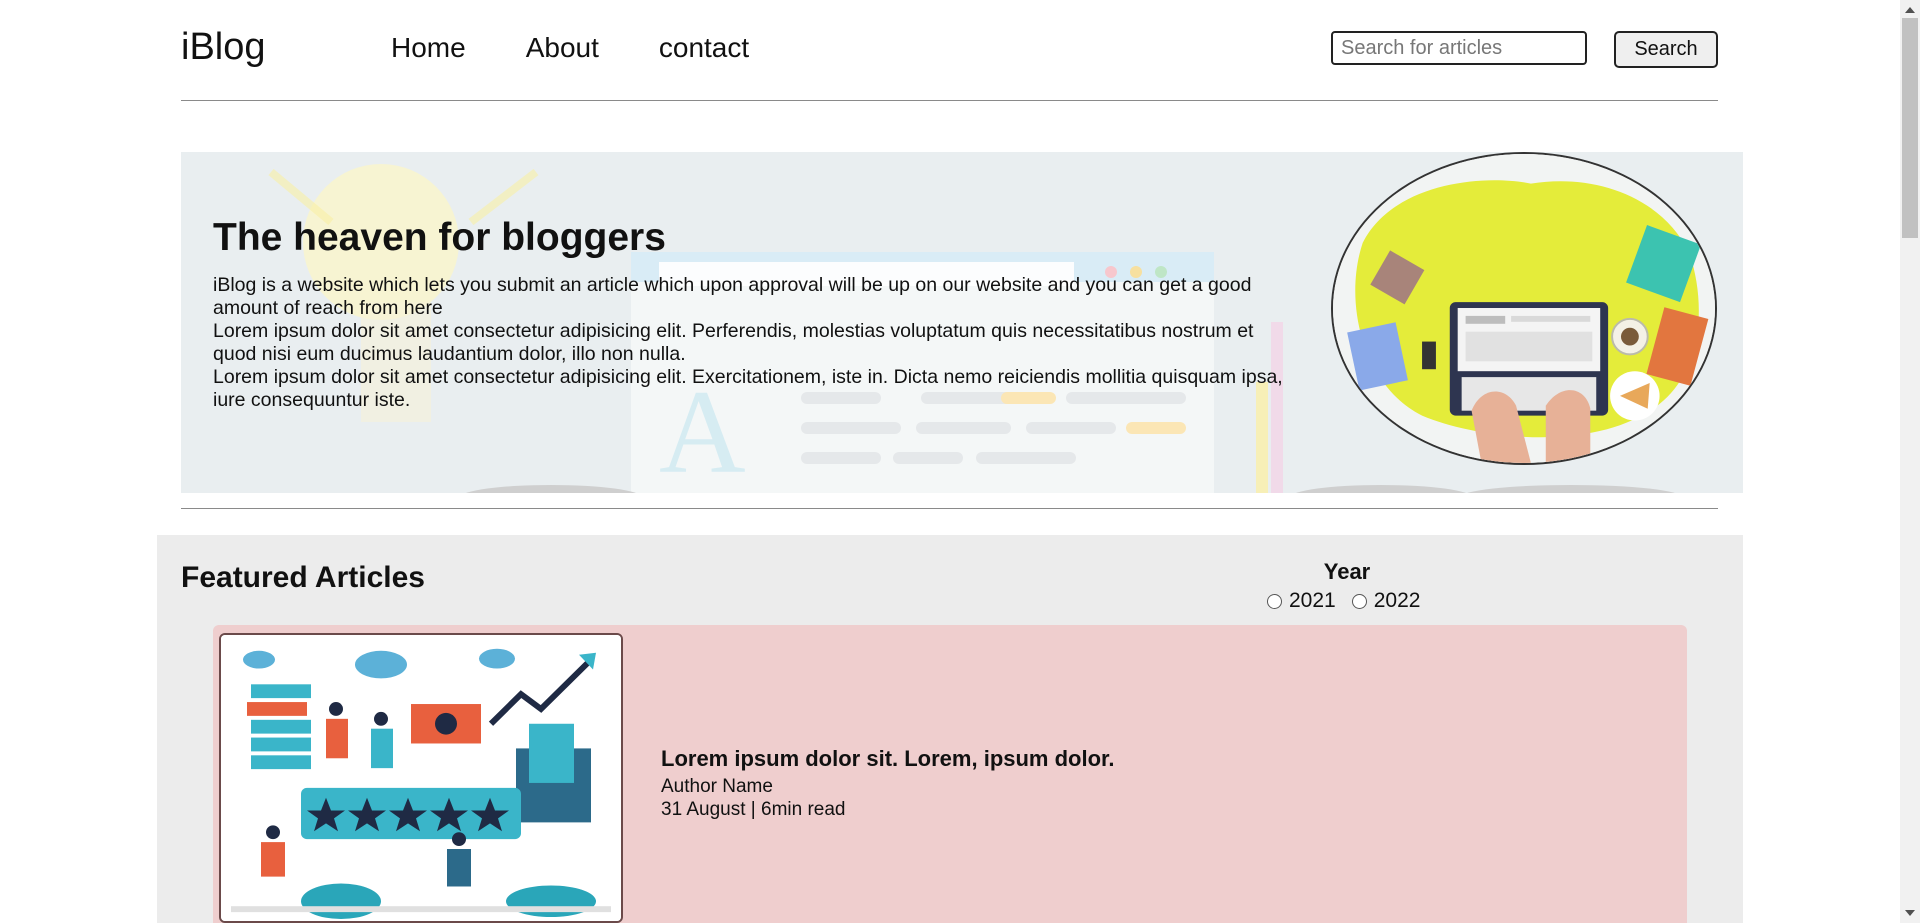  What do you see at coordinates (1312, 600) in the screenshot?
I see `year-2021-label: 2021` at bounding box center [1312, 600].